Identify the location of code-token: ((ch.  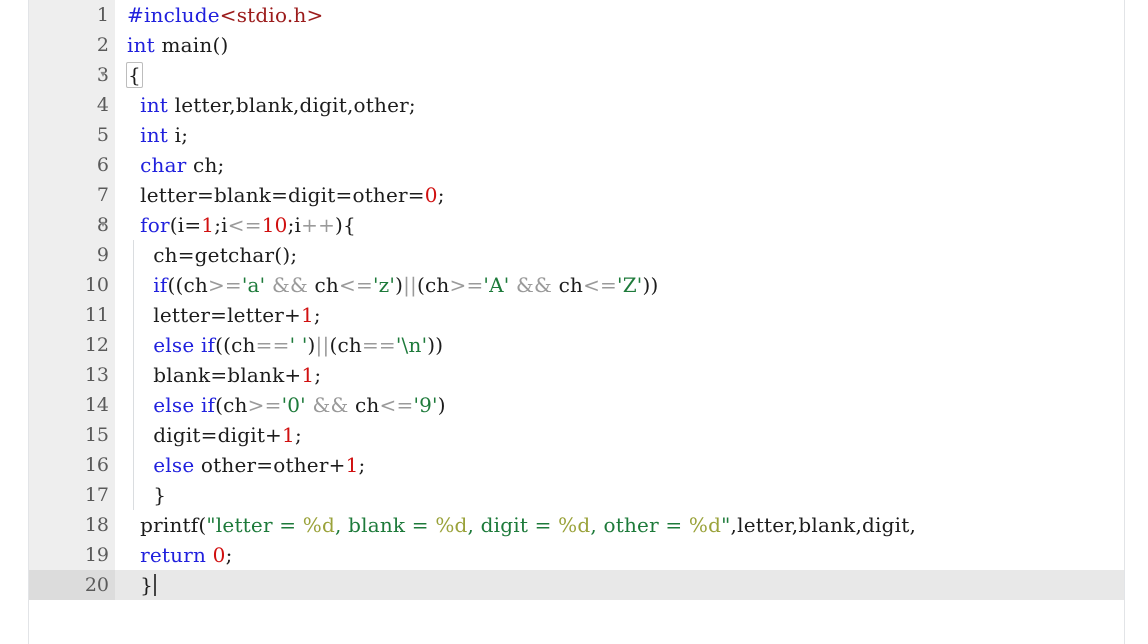
(187, 285).